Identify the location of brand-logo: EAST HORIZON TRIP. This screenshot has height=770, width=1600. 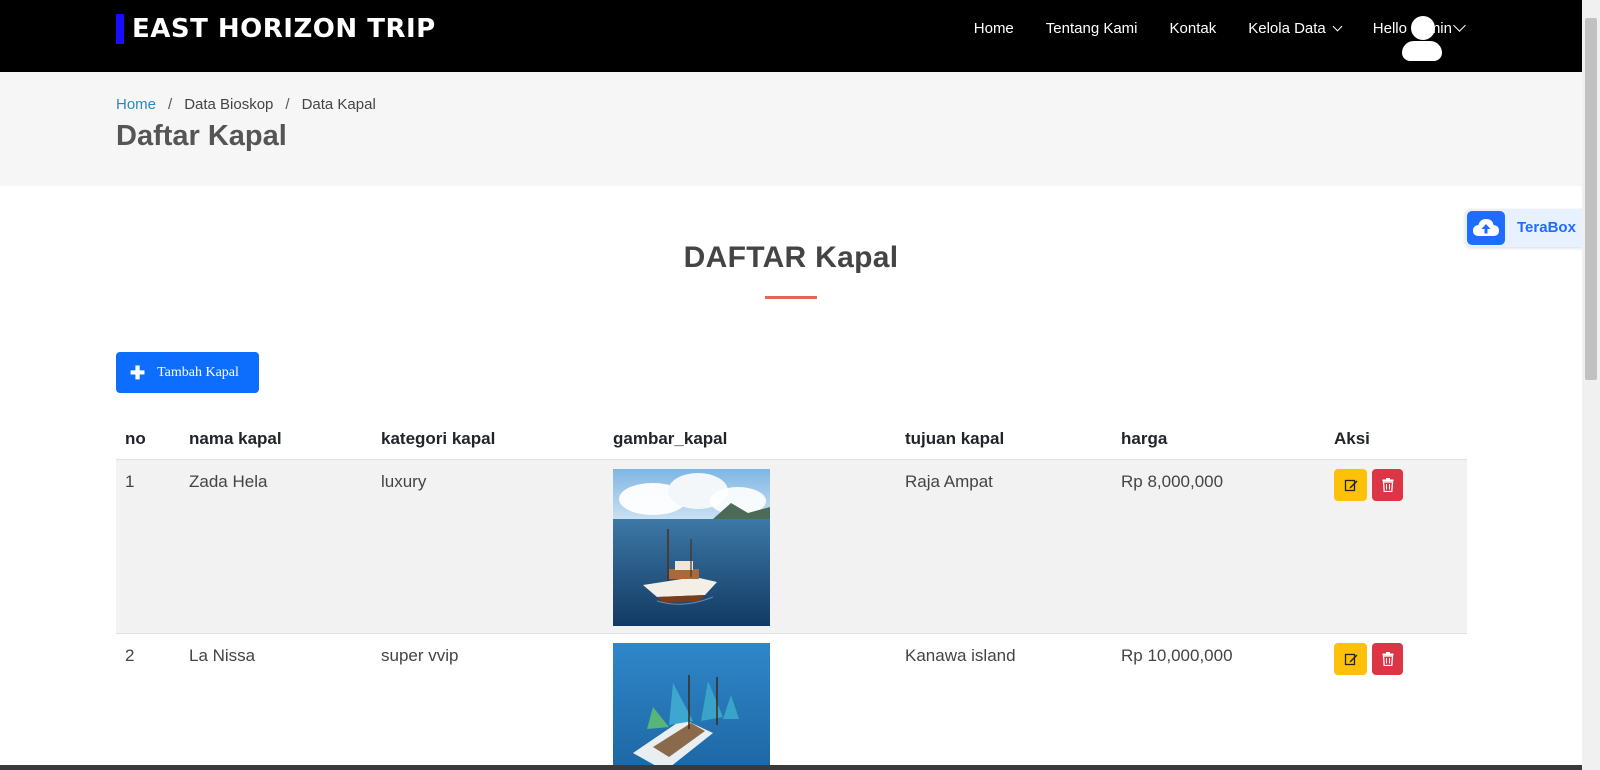
(276, 29).